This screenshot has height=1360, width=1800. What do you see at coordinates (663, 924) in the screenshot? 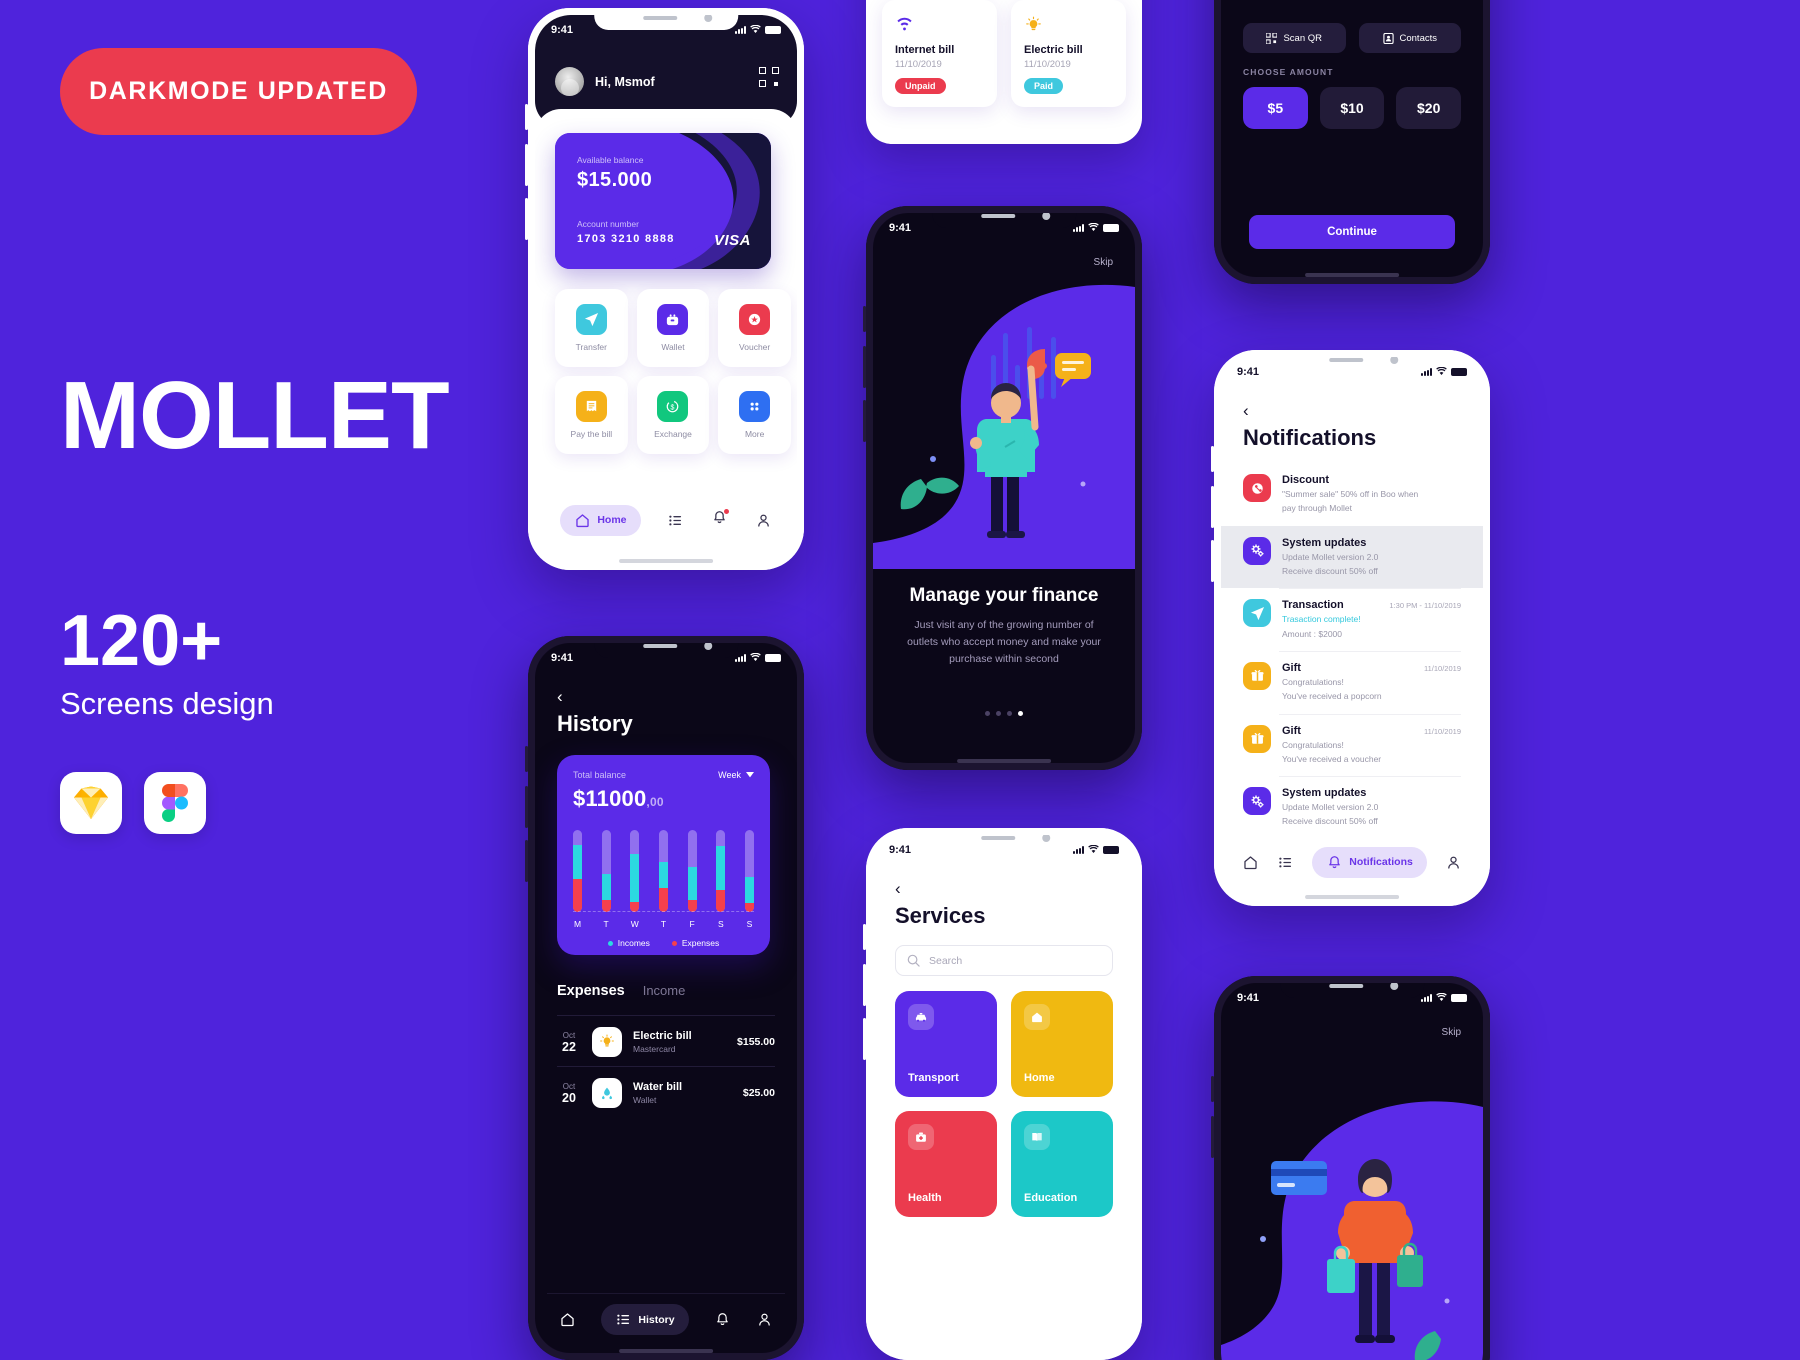
I see `chart-x-label: T` at bounding box center [663, 924].